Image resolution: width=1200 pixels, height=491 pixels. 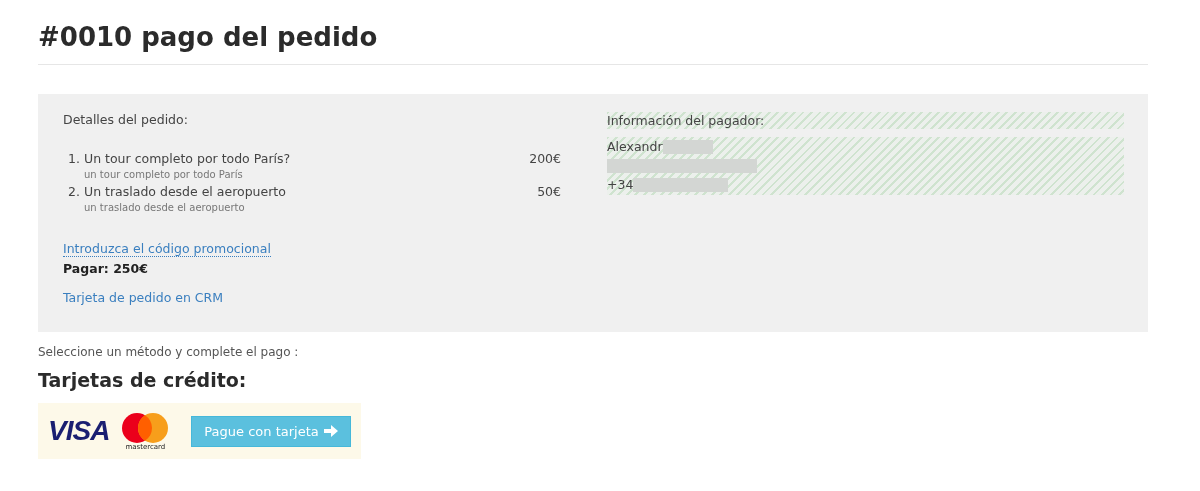 I want to click on instruction-text: Seleccione un método y complete el pago :, so click(x=169, y=352).